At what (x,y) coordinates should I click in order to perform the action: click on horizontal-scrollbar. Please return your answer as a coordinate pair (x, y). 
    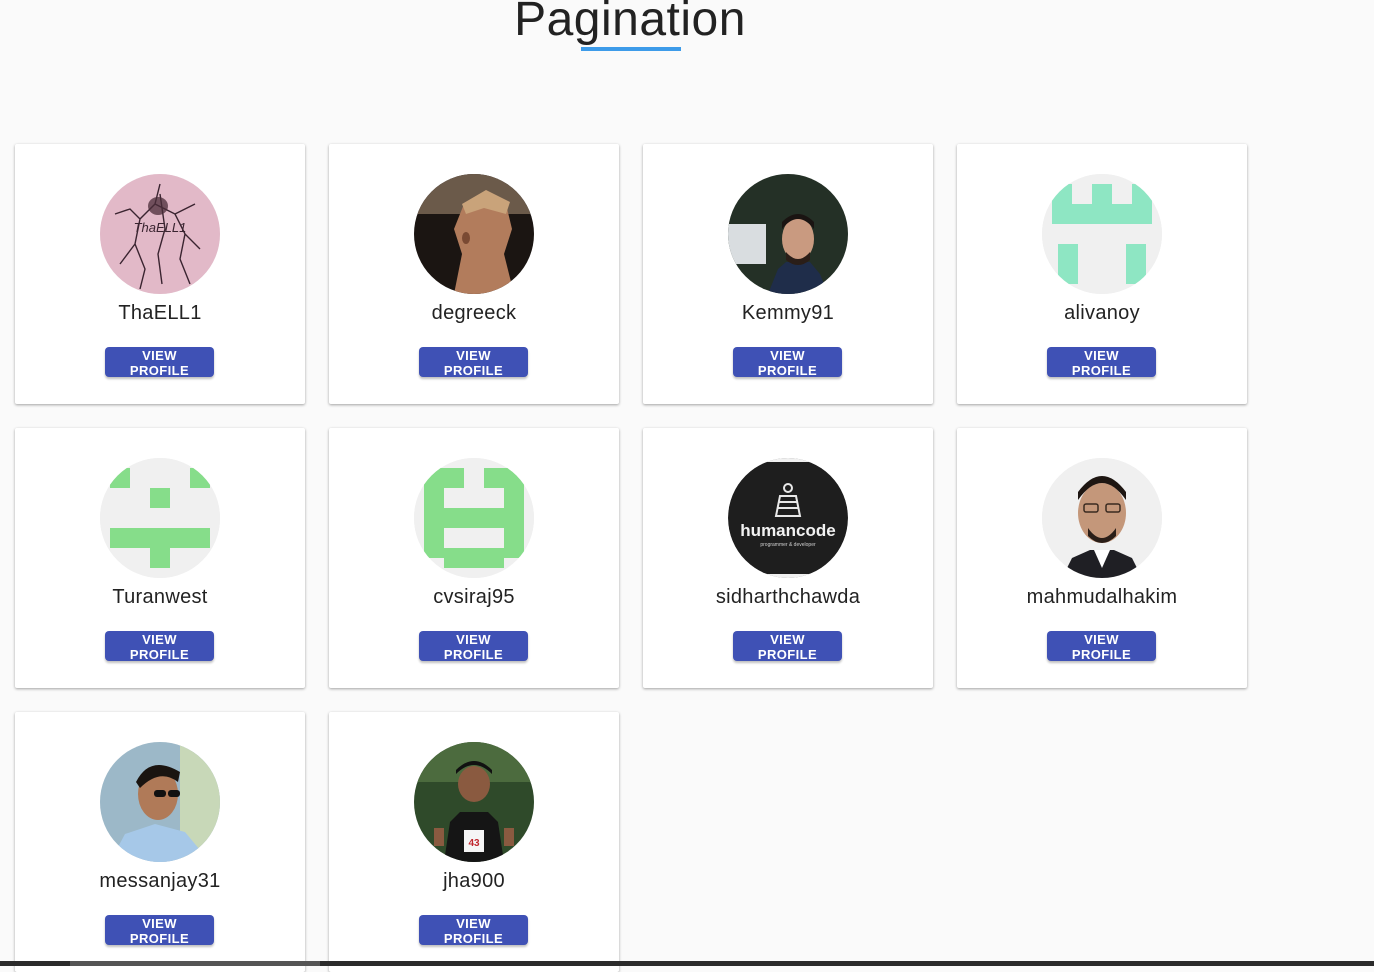
    Looking at the image, I should click on (687, 963).